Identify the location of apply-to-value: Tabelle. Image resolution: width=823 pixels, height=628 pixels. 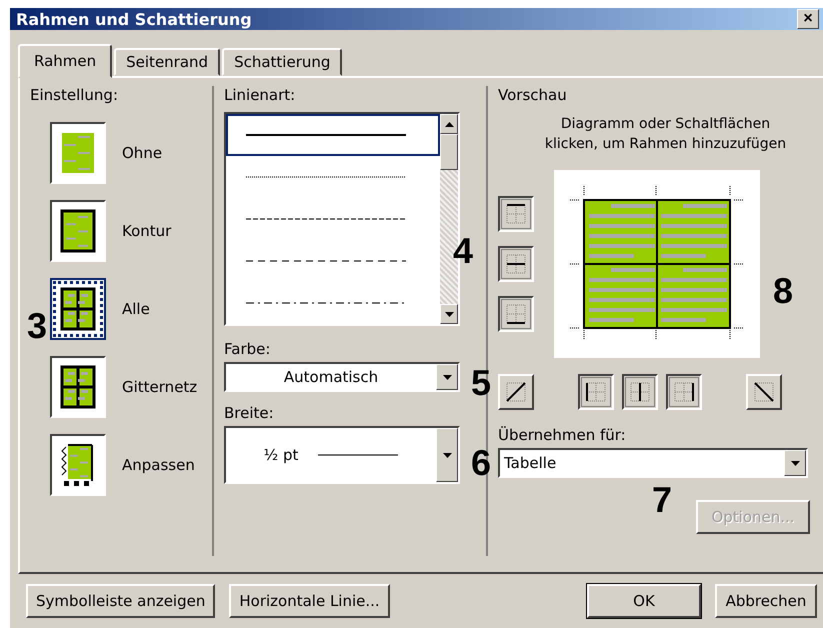
(530, 463).